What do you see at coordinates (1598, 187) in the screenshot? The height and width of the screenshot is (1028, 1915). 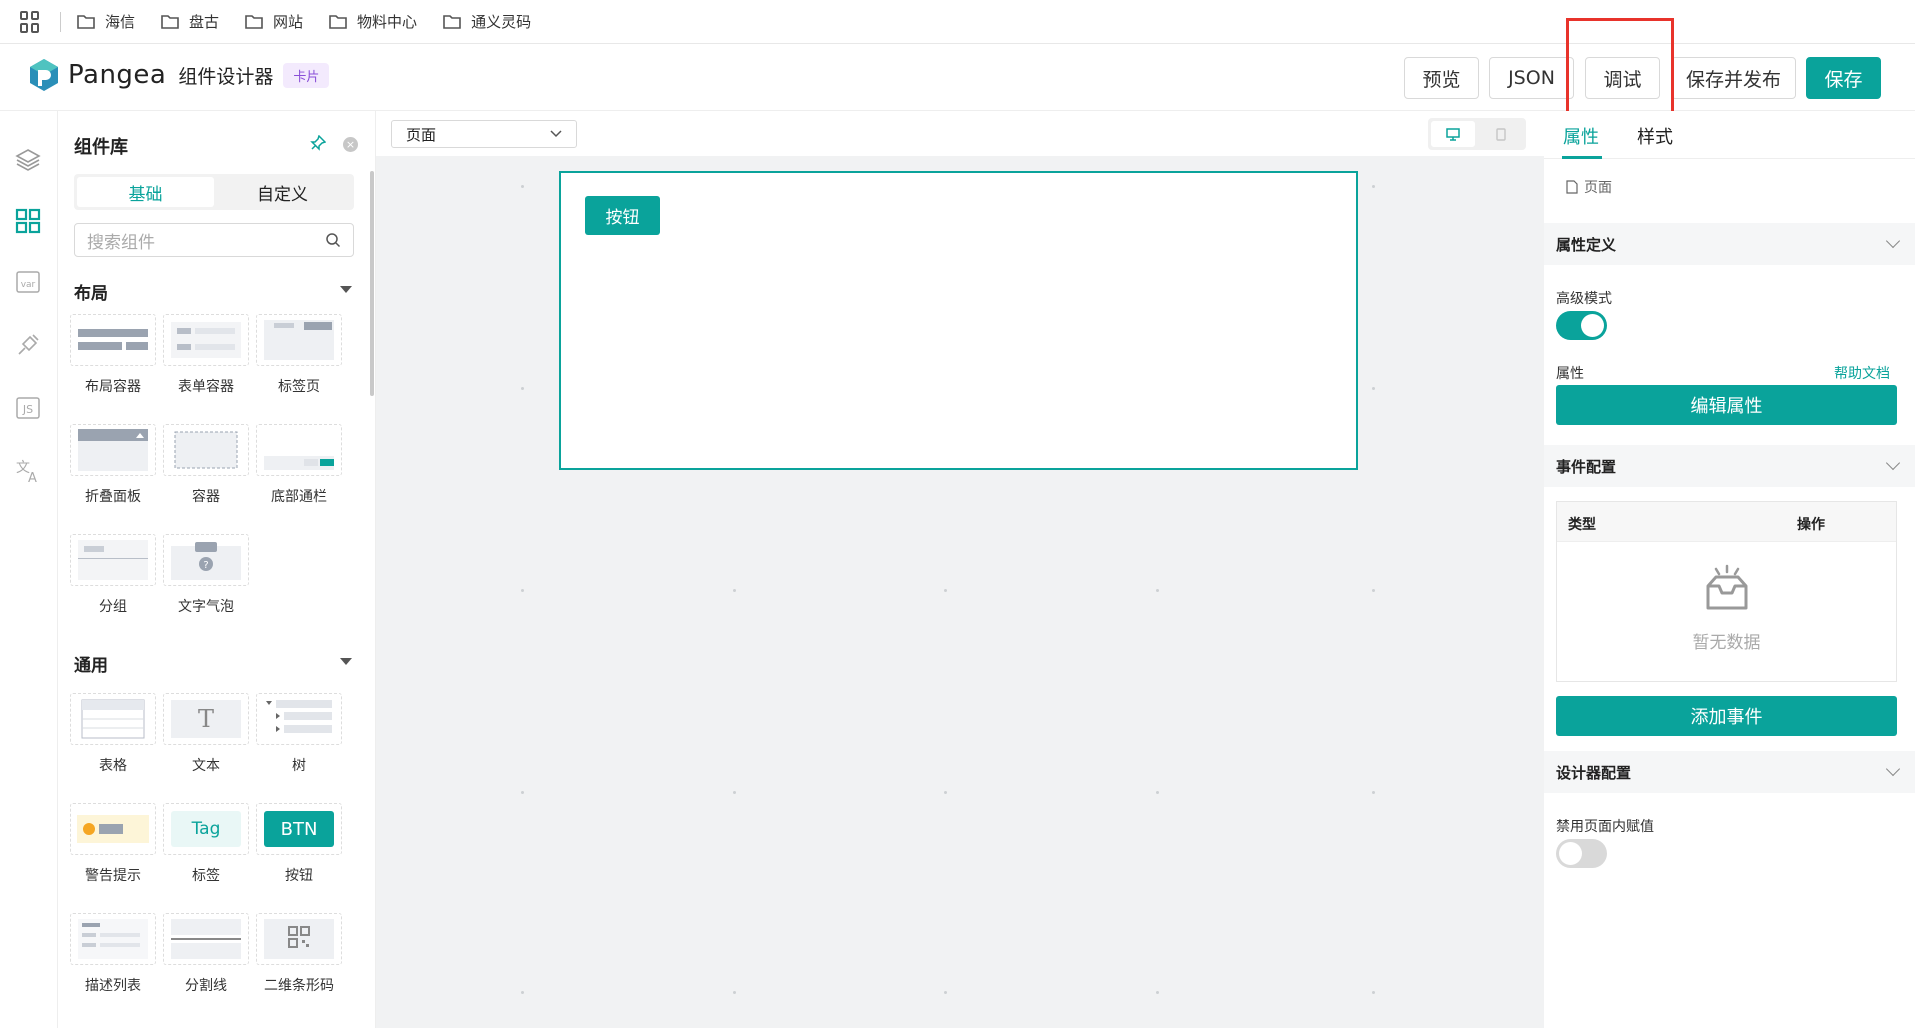 I see `breadcrumb-page: 页面` at bounding box center [1598, 187].